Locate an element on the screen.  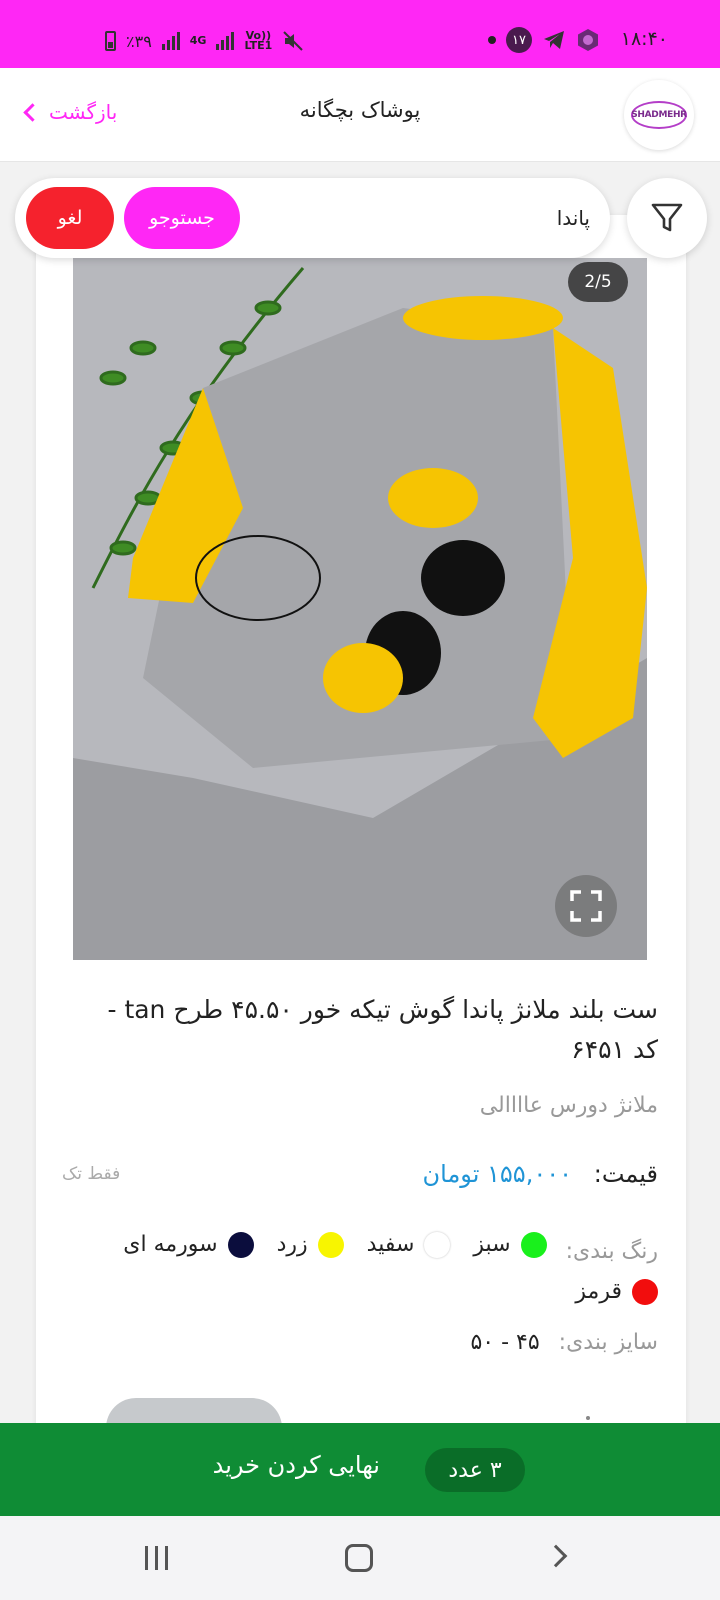
recents-button is located at coordinates (156, 1558).